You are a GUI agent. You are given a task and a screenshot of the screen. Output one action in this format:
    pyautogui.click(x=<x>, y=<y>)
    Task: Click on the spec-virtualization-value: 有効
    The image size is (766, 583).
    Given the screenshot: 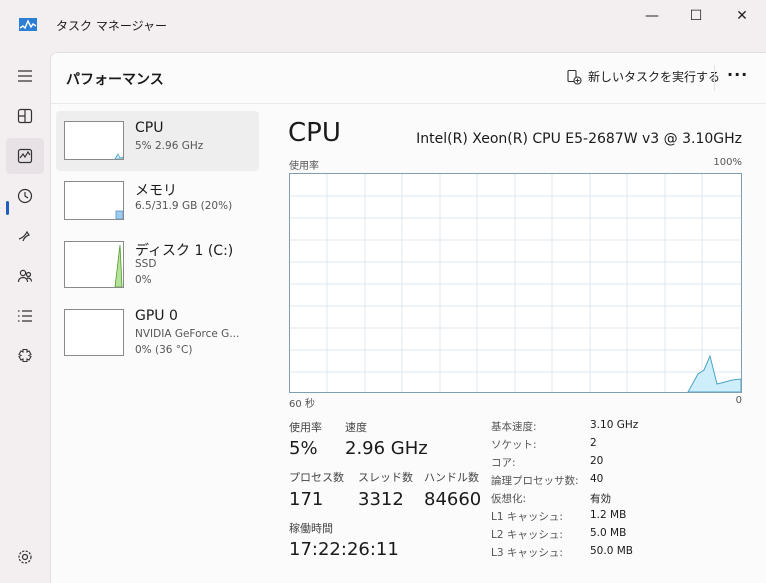 What is the action you would take?
    pyautogui.click(x=600, y=499)
    